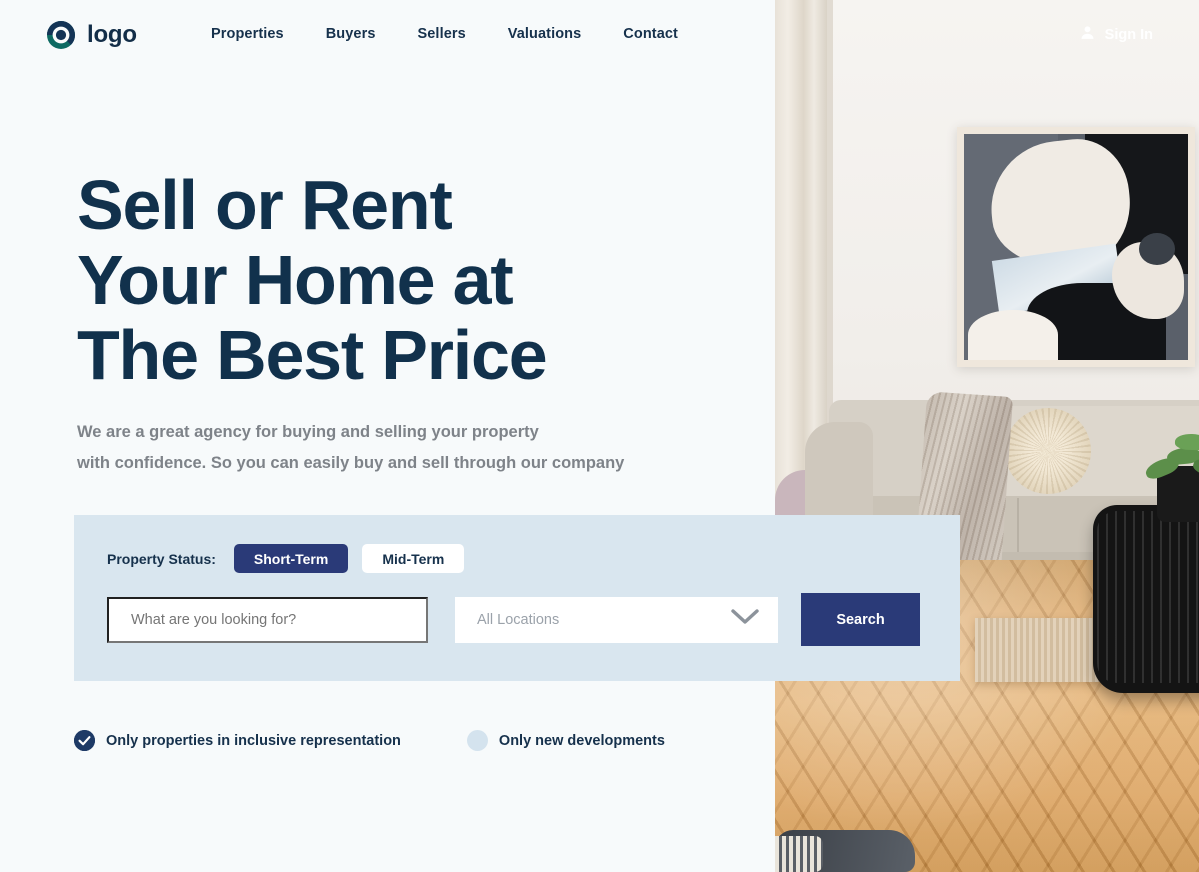 This screenshot has height=872, width=1199. Describe the element at coordinates (265, 205) in the screenshot. I see `title-line-1: Sell or Rent` at that location.